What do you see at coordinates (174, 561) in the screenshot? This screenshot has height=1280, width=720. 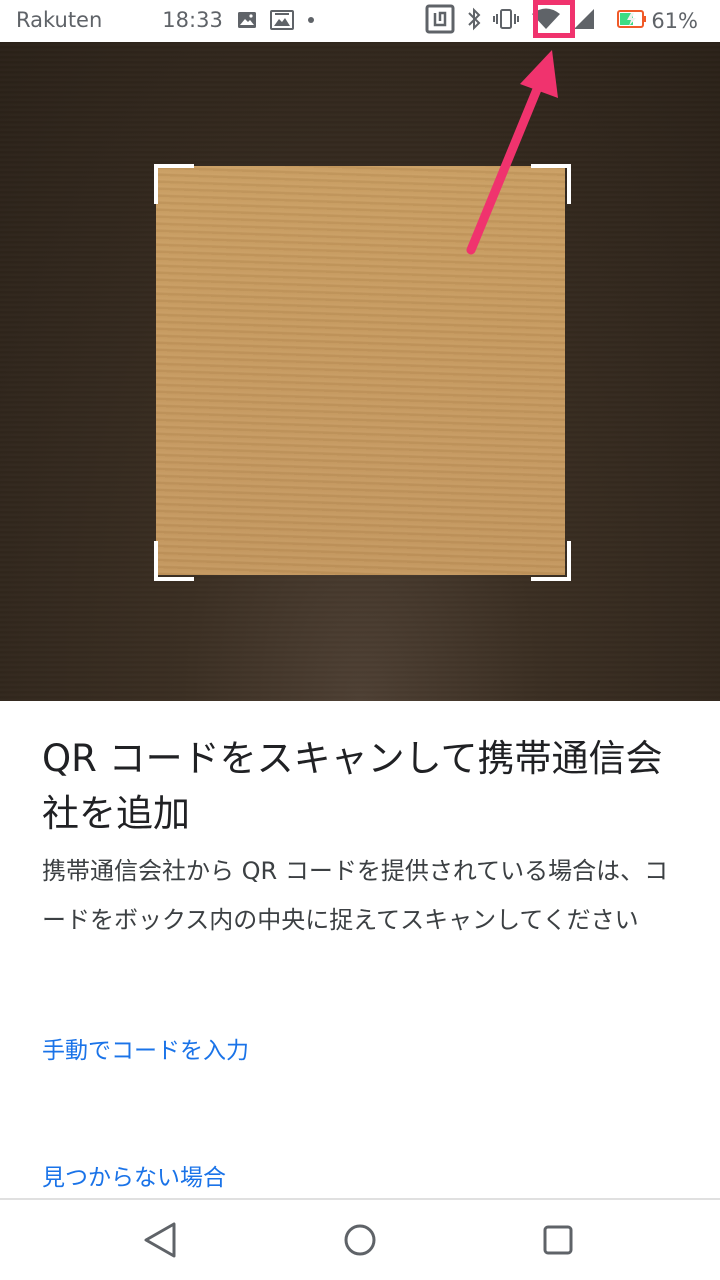 I see `scan-corner-bottom-left` at bounding box center [174, 561].